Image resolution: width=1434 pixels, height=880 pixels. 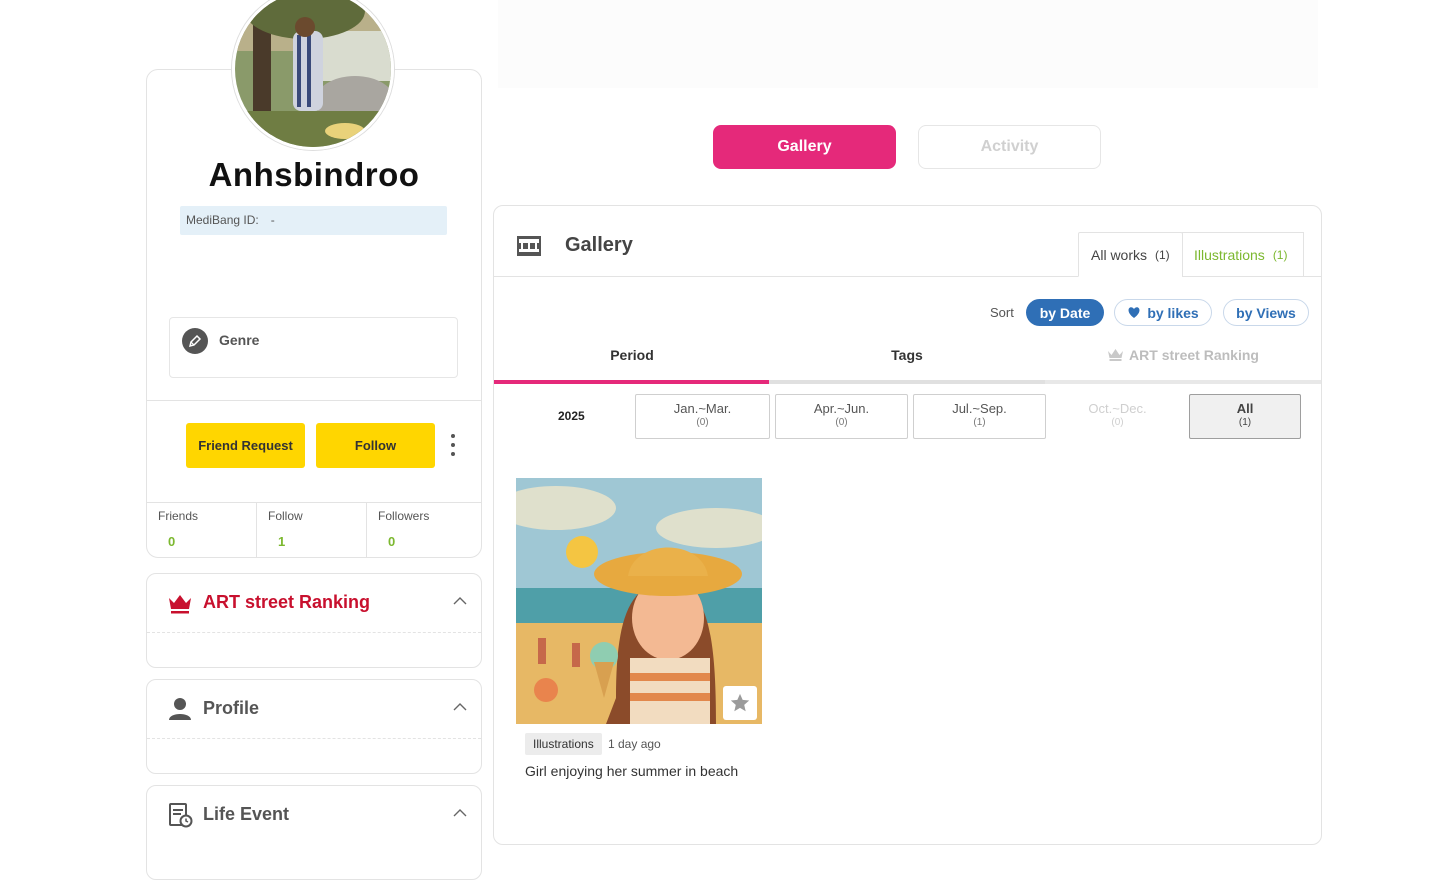 I want to click on sort-by-likes-button: by likes, so click(x=1163, y=312).